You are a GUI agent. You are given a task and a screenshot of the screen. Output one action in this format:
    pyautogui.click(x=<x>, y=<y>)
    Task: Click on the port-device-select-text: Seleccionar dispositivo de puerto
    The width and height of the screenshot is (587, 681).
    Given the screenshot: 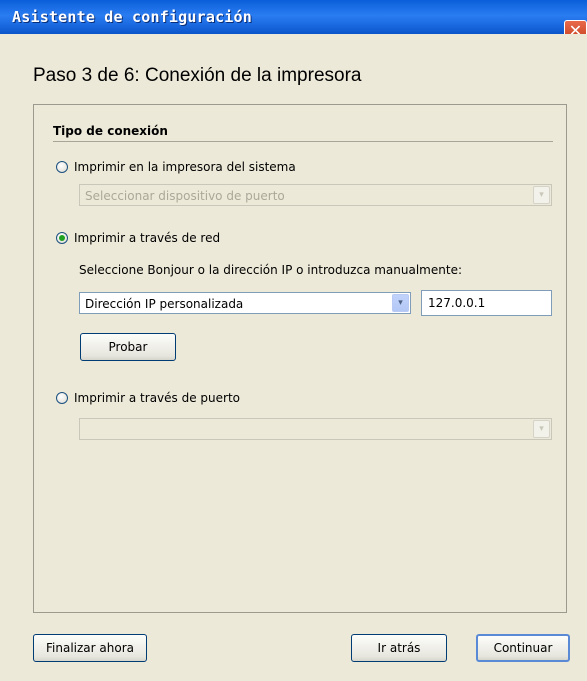 What is the action you would take?
    pyautogui.click(x=185, y=196)
    